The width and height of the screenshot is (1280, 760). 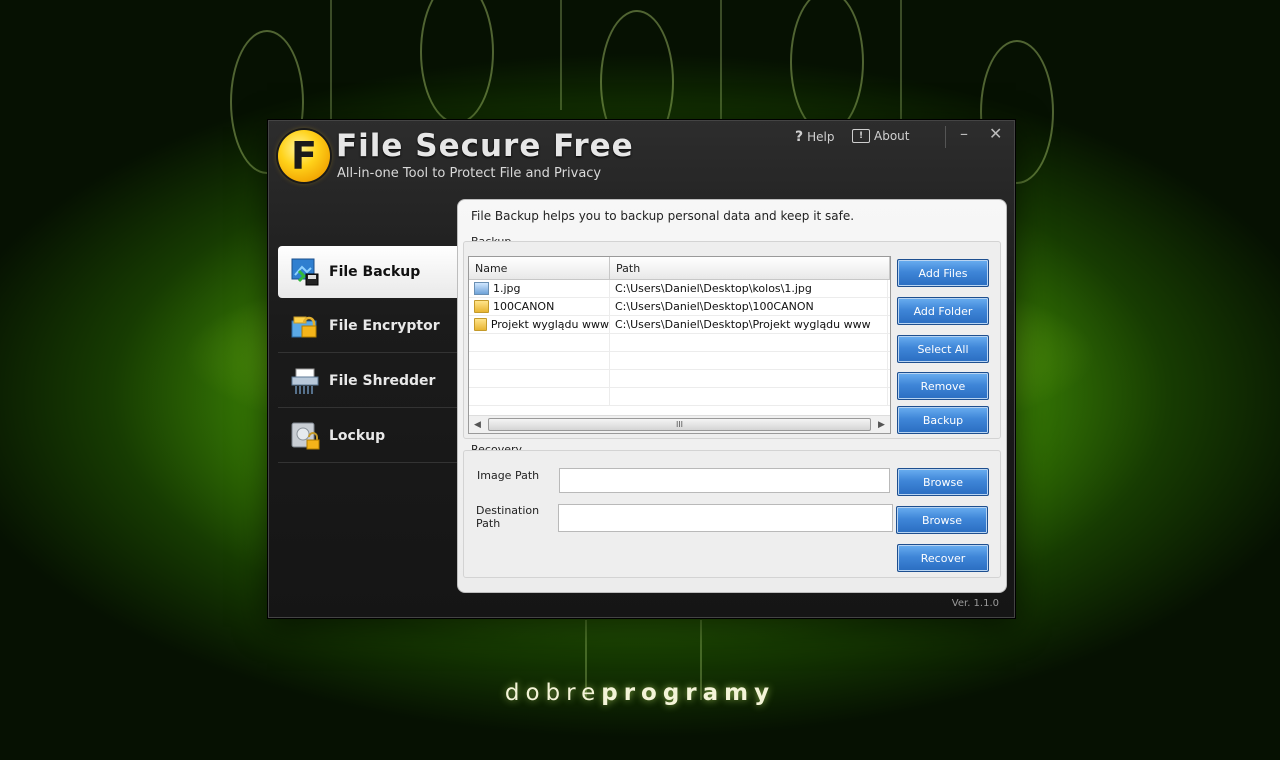 What do you see at coordinates (861, 136) in the screenshot?
I see `about-icon: !` at bounding box center [861, 136].